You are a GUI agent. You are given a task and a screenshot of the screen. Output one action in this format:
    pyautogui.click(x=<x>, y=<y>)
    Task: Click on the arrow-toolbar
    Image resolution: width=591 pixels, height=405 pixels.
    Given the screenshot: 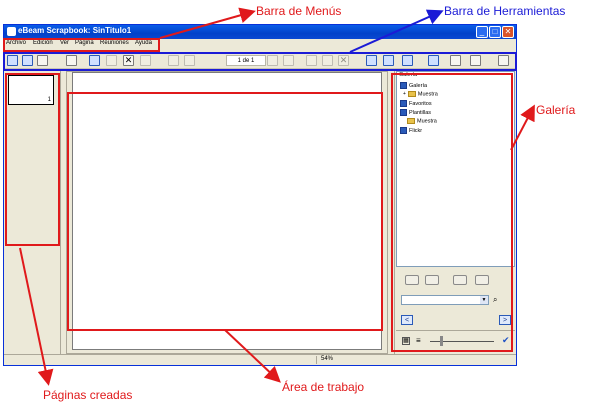 What is the action you would take?
    pyautogui.click(x=396, y=31)
    